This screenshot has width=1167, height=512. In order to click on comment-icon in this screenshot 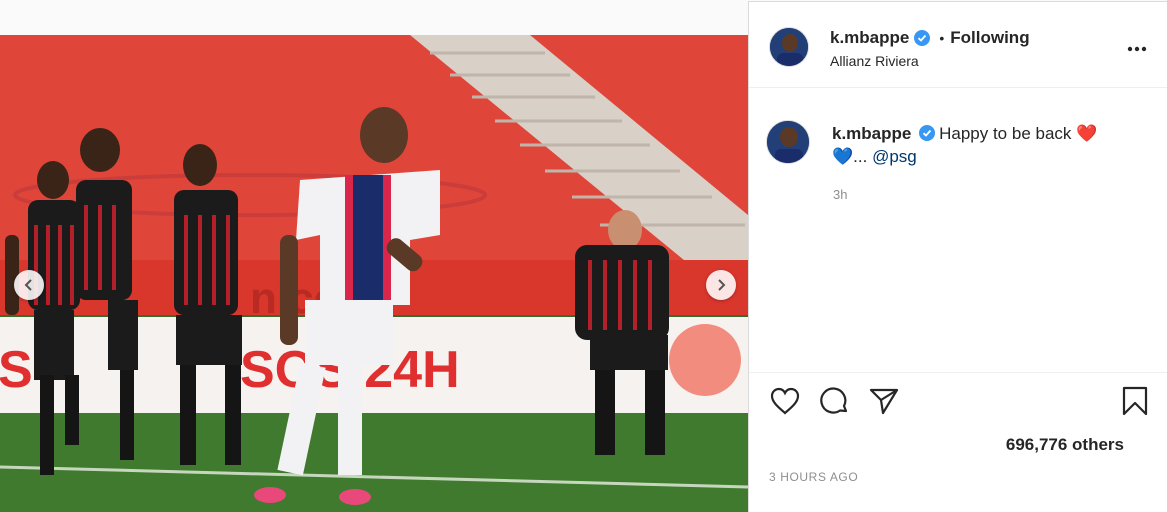, I will do `click(835, 403)`.